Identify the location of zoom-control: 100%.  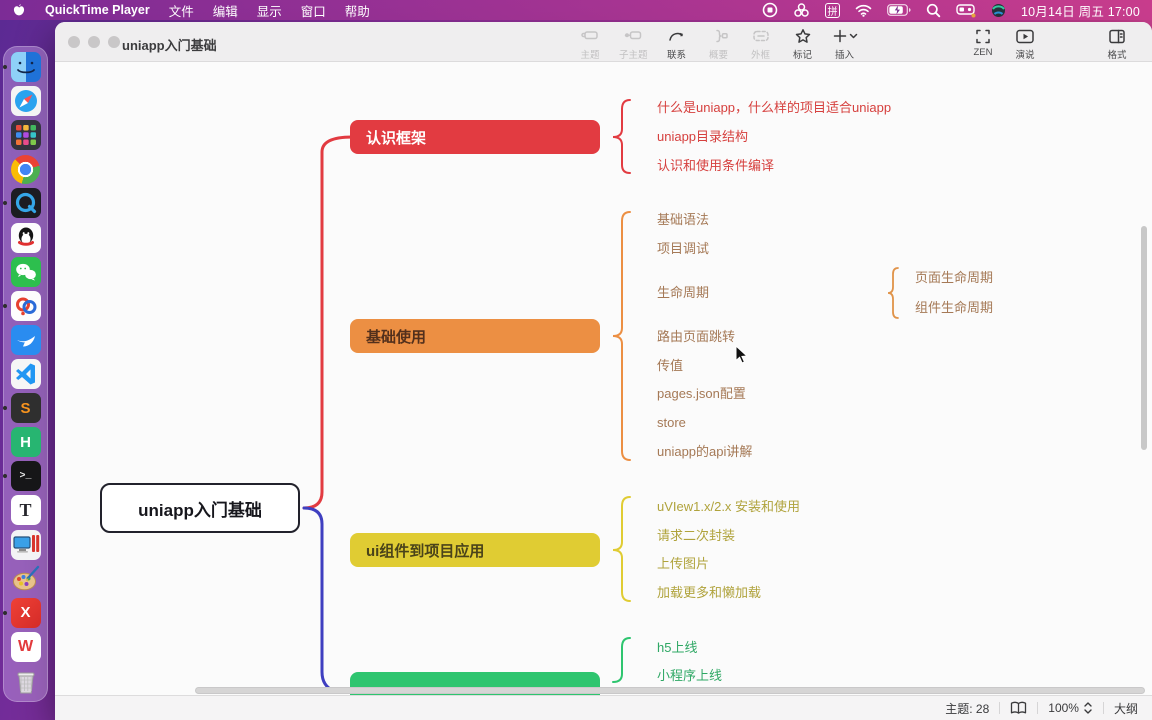
(1070, 708).